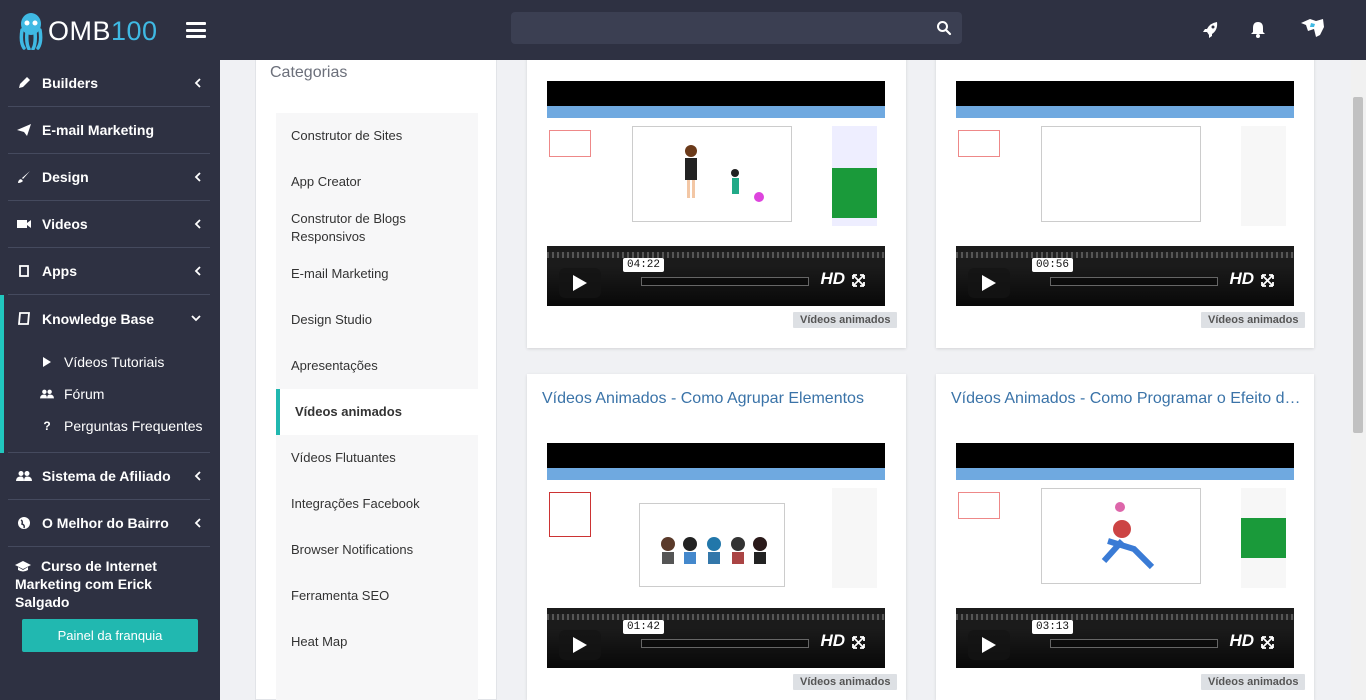 The width and height of the screenshot is (1366, 700). I want to click on graduation-cap-icon, so click(23, 567).